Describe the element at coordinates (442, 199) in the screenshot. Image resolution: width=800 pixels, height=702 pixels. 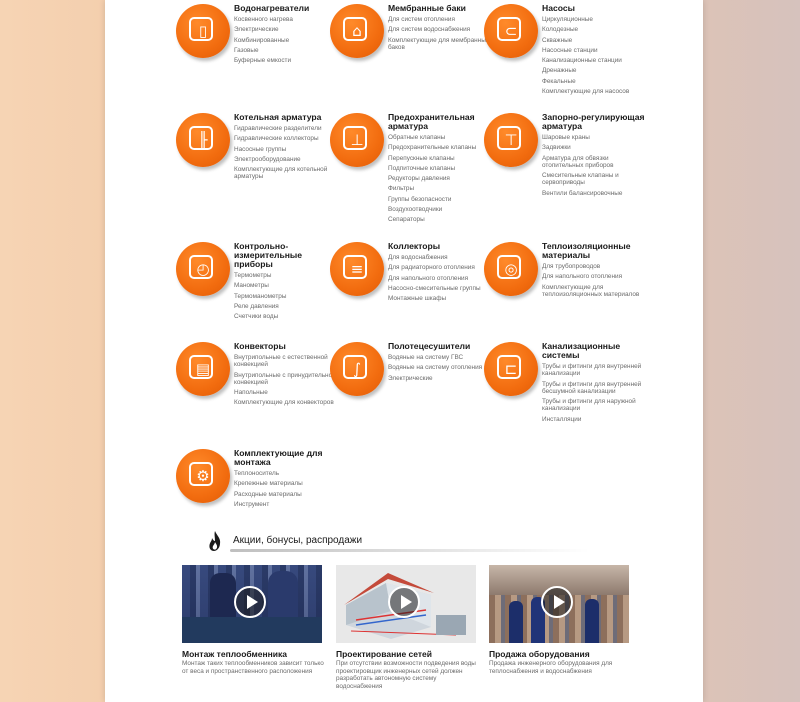
I see `category-link: Группы безопасности` at that location.